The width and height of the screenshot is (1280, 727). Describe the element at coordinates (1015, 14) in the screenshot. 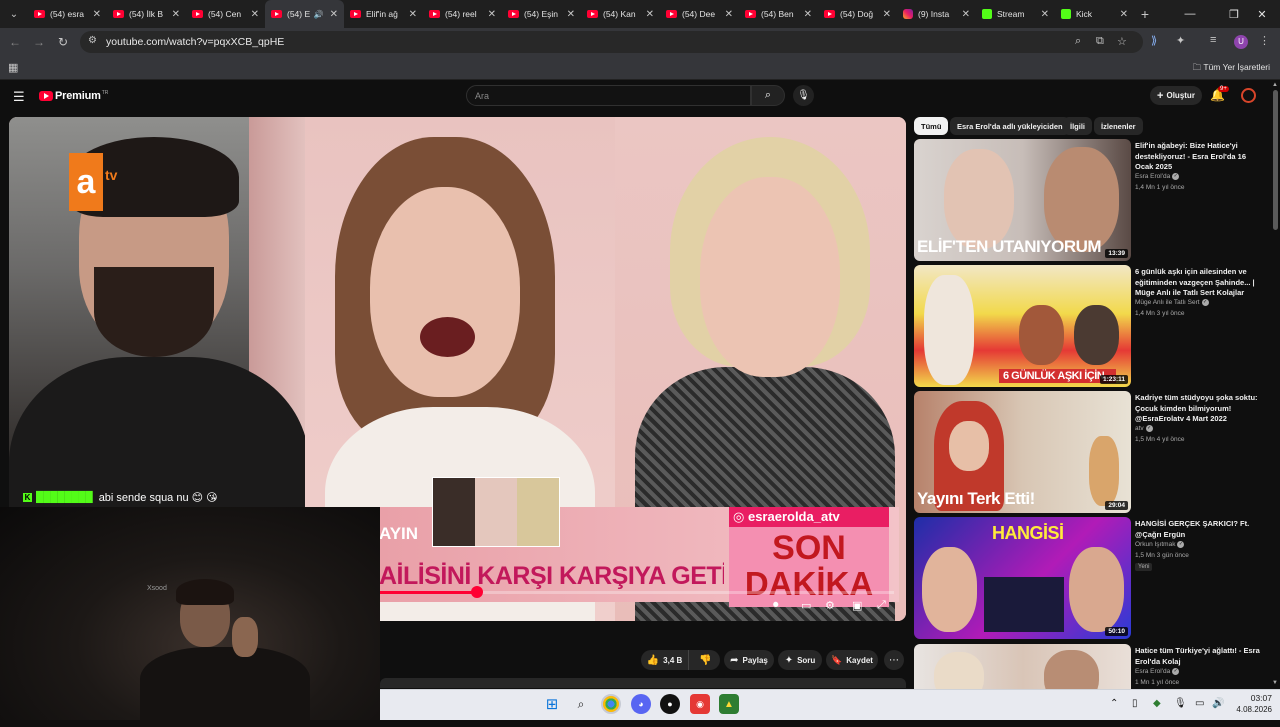

I see `browser-tab: Stream ✕` at that location.